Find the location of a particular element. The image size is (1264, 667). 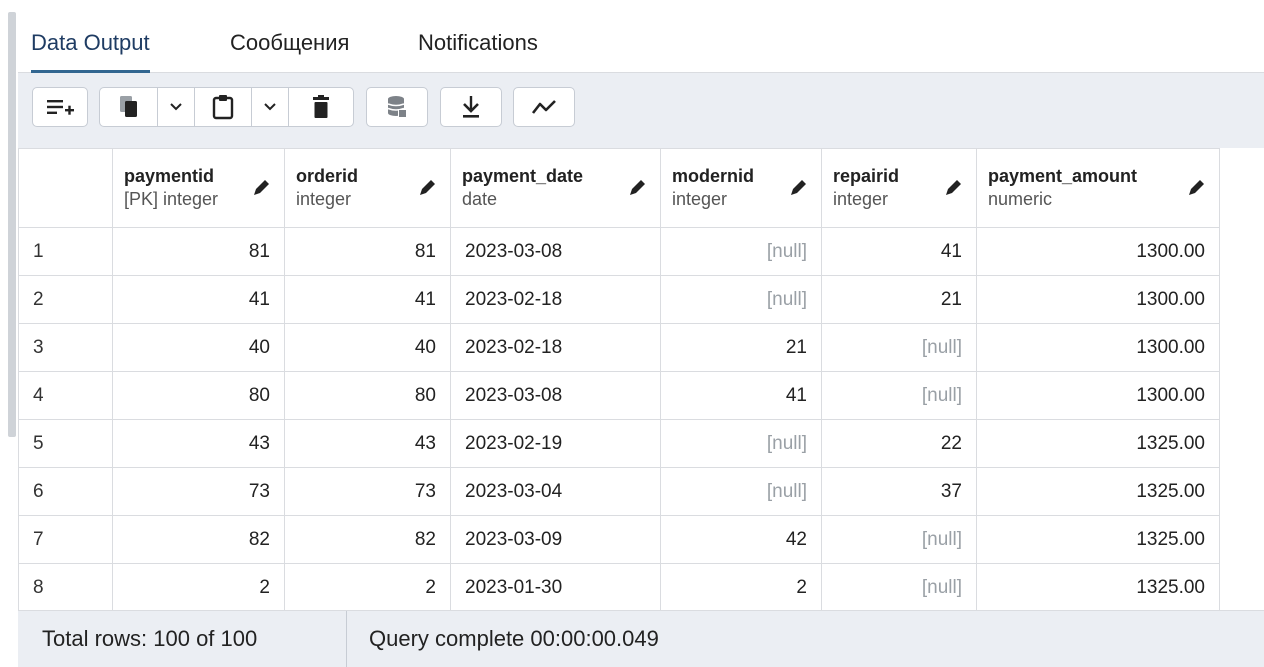

row-number-cell: 2 is located at coordinates (65, 299).